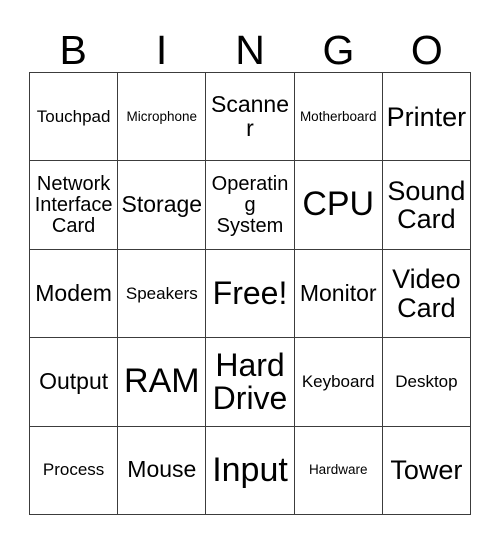 This screenshot has height=544, width=500. I want to click on bingo-row: Modem Speakers Free! Monitor Video Card, so click(251, 294).